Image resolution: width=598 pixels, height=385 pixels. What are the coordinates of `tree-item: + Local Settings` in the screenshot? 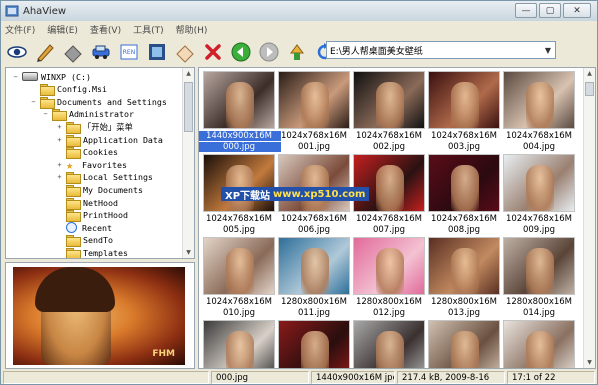 It's located at (104, 178).